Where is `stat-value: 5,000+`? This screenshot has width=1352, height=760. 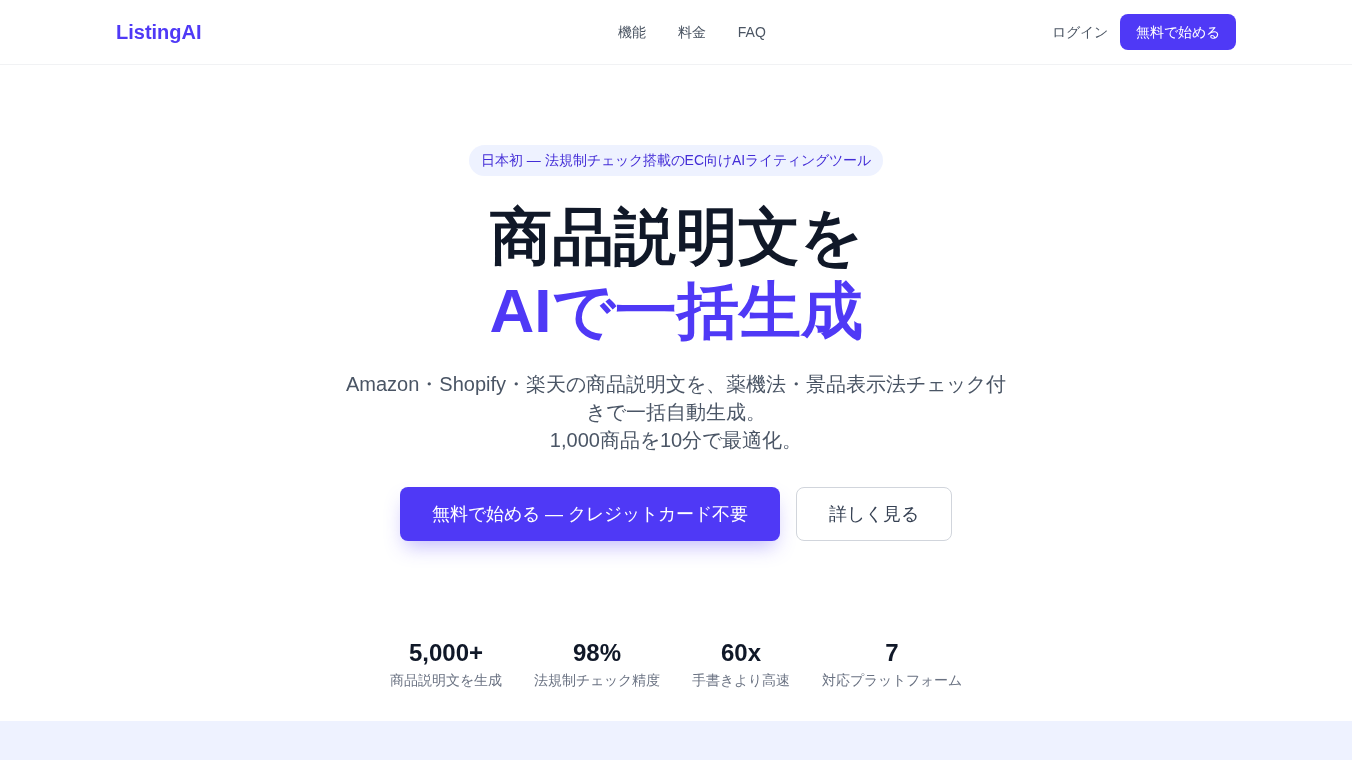
stat-value: 5,000+ is located at coordinates (446, 653).